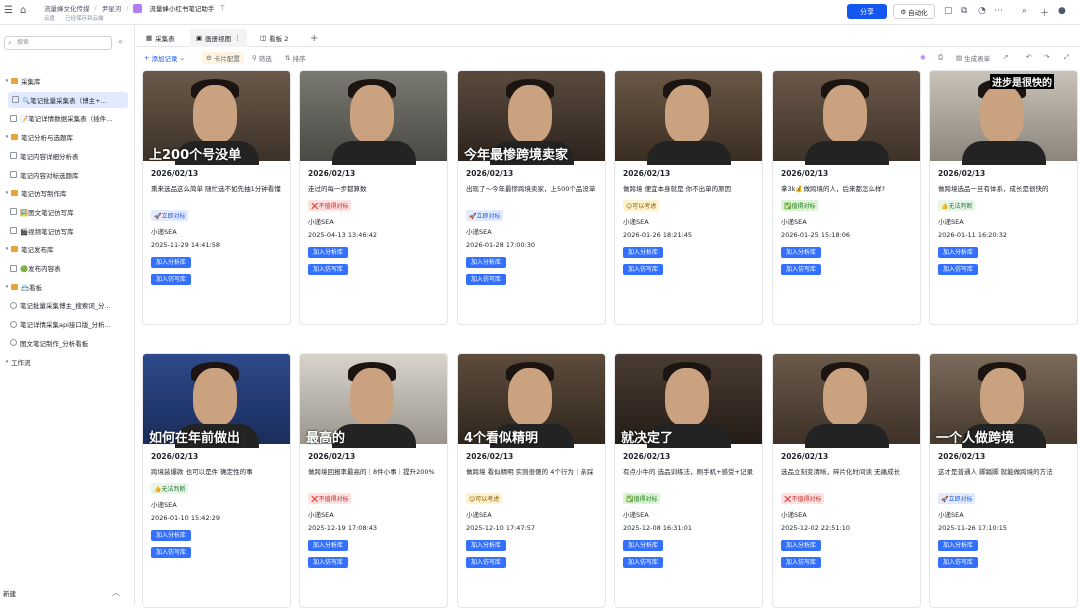 This screenshot has height=608, width=1080. Describe the element at coordinates (67, 343) in the screenshot. I see `sidebar-item: 图文笔记制作_分析看板` at that location.